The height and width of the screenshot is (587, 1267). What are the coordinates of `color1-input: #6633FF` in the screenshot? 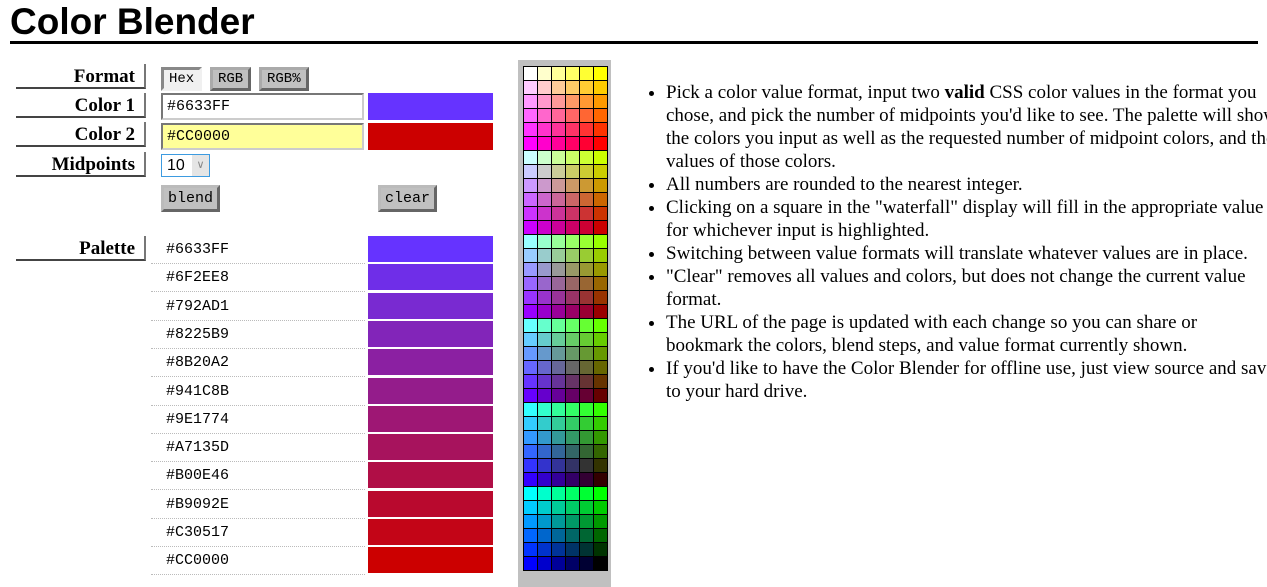 It's located at (262, 106).